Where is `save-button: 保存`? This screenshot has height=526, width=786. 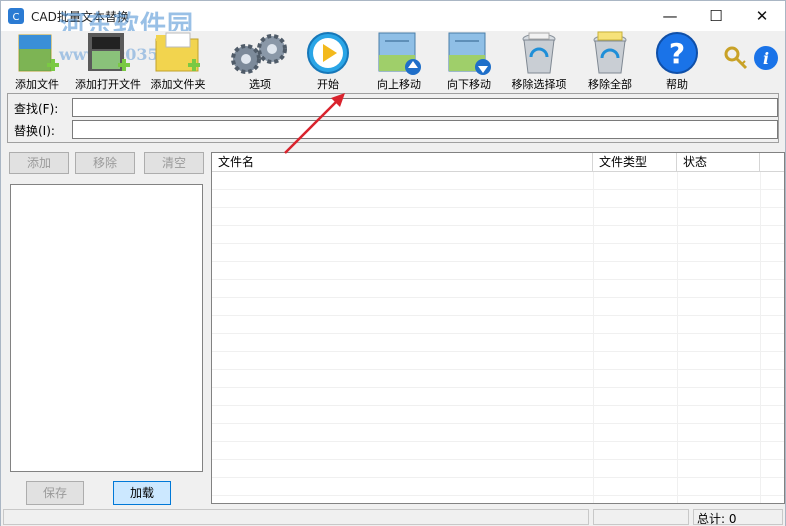 save-button: 保存 is located at coordinates (55, 493).